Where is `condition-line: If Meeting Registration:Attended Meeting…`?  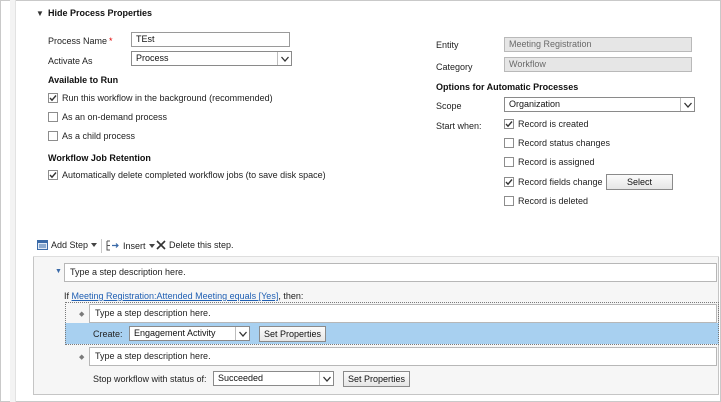
condition-line: If Meeting Registration:Attended Meeting… is located at coordinates (183, 296).